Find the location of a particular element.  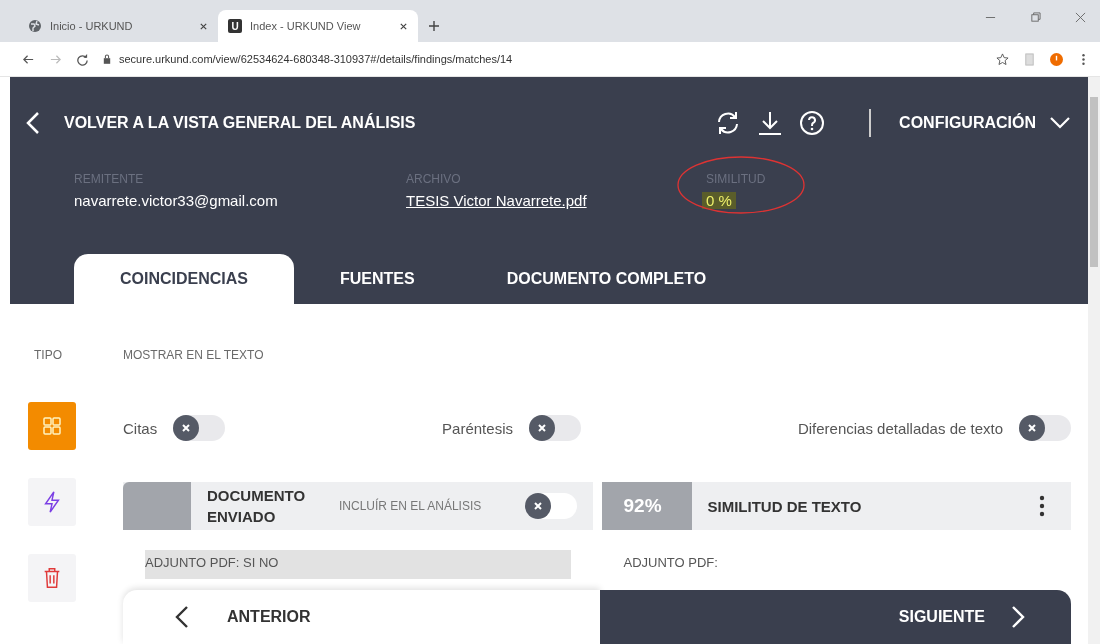

reload-icon is located at coordinates (82, 59).